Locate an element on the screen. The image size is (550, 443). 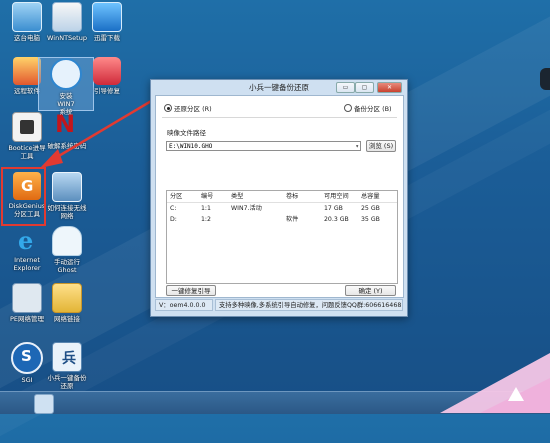
ok-button: 确定 (Y) is located at coordinates (370, 290).